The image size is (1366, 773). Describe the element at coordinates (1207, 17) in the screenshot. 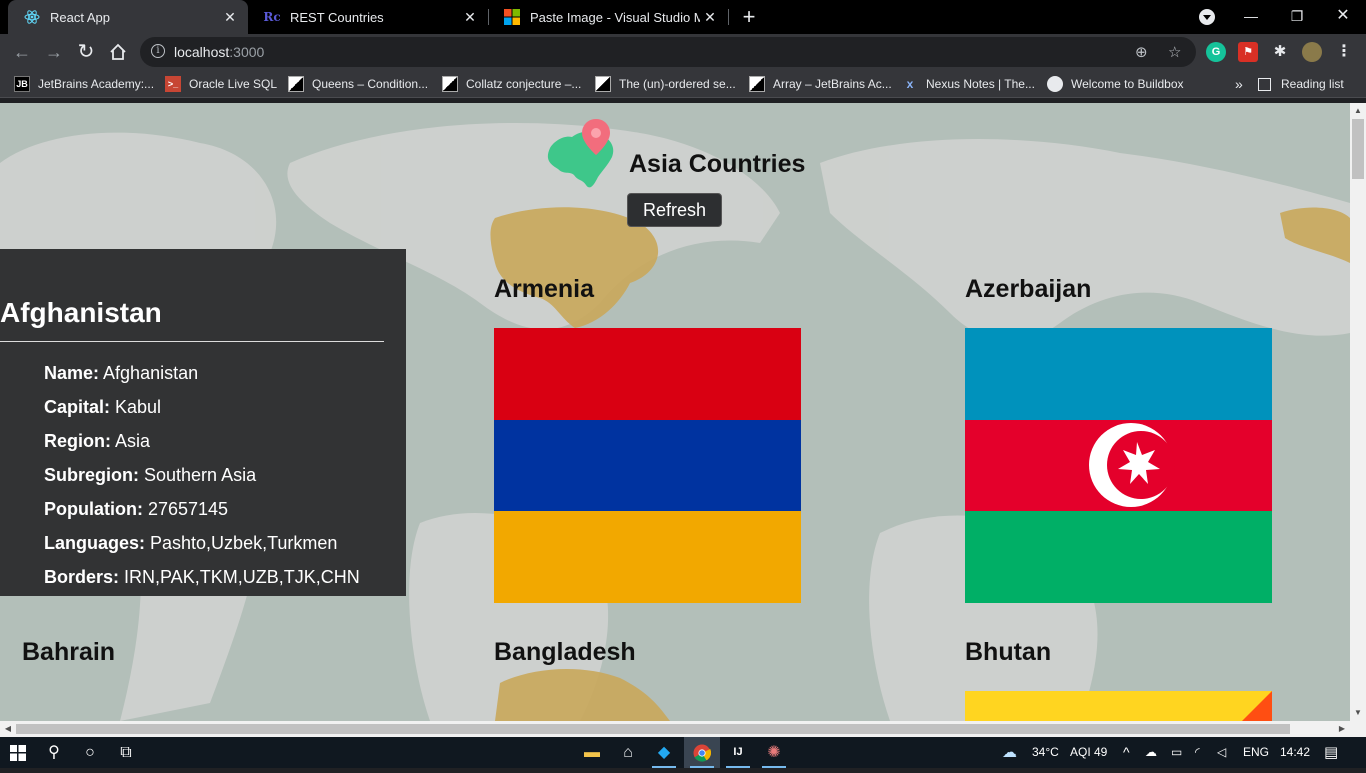

I see `tab-search-icon` at that location.